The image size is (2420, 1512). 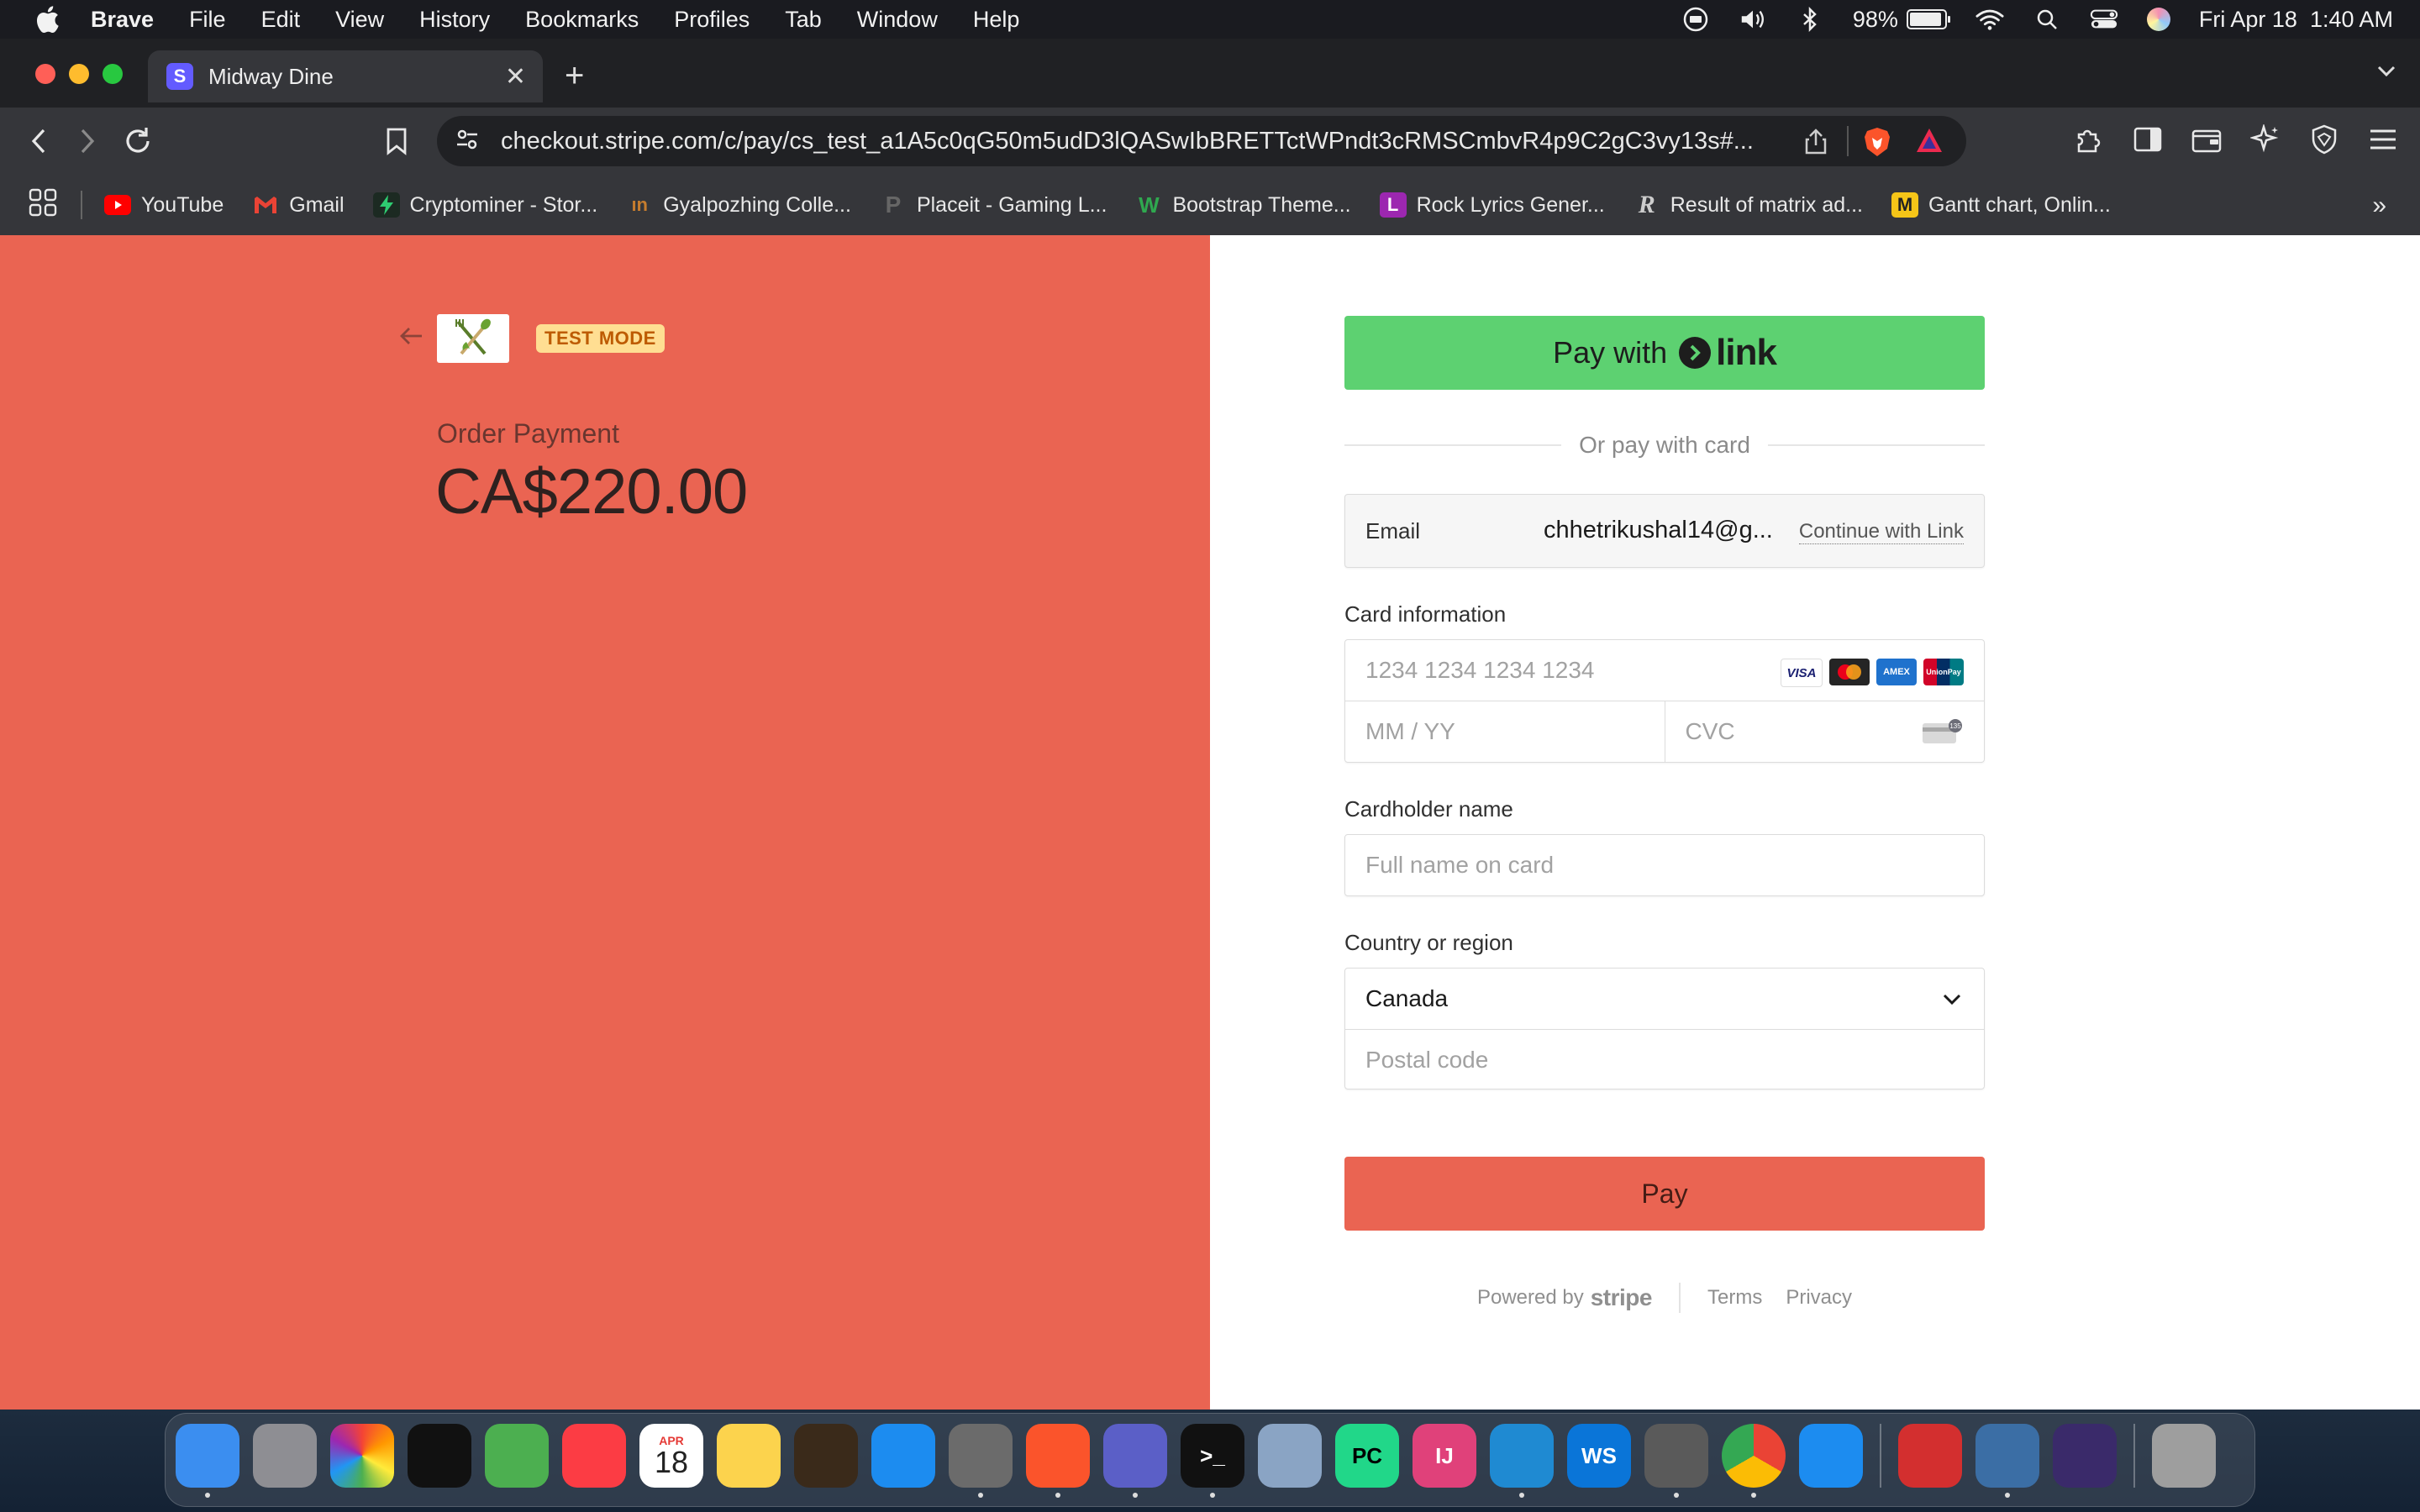 I want to click on postal-code-input: Postal code, so click(x=1664, y=1059).